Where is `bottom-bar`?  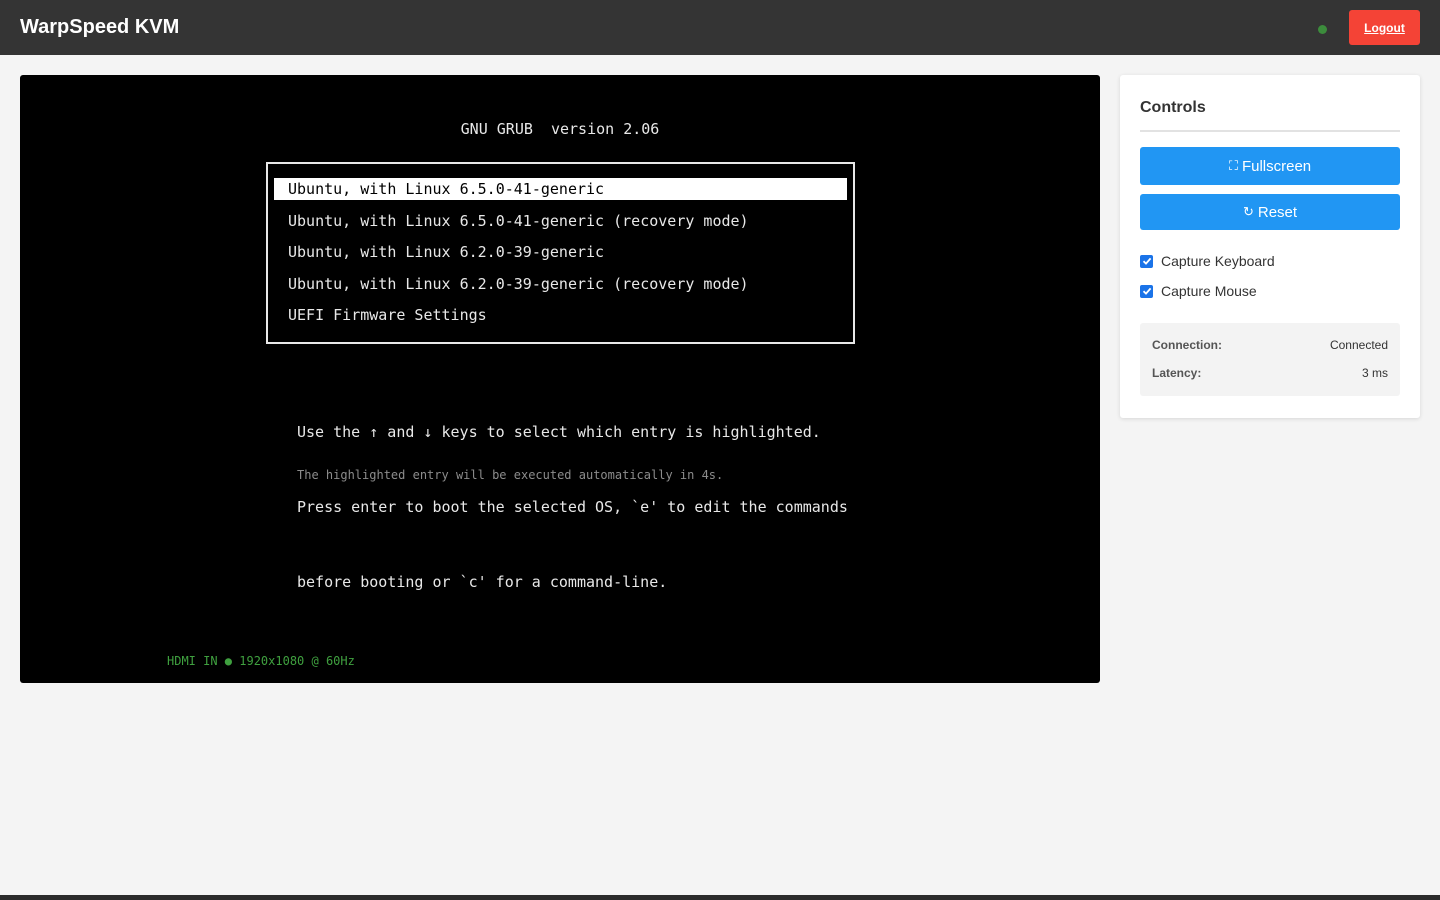 bottom-bar is located at coordinates (720, 897).